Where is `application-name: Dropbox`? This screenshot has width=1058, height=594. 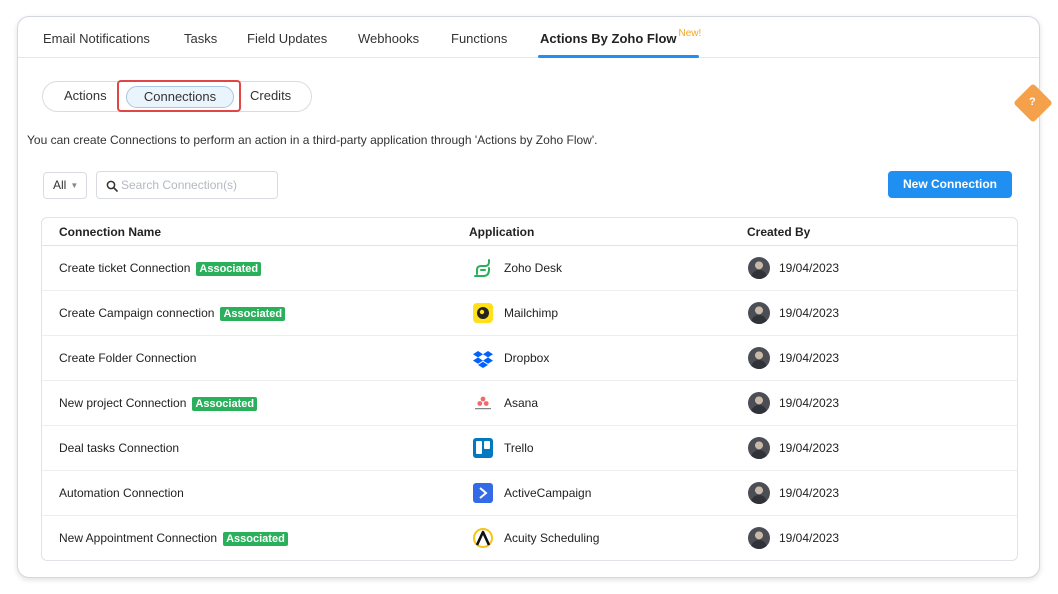
application-name: Dropbox is located at coordinates (527, 358).